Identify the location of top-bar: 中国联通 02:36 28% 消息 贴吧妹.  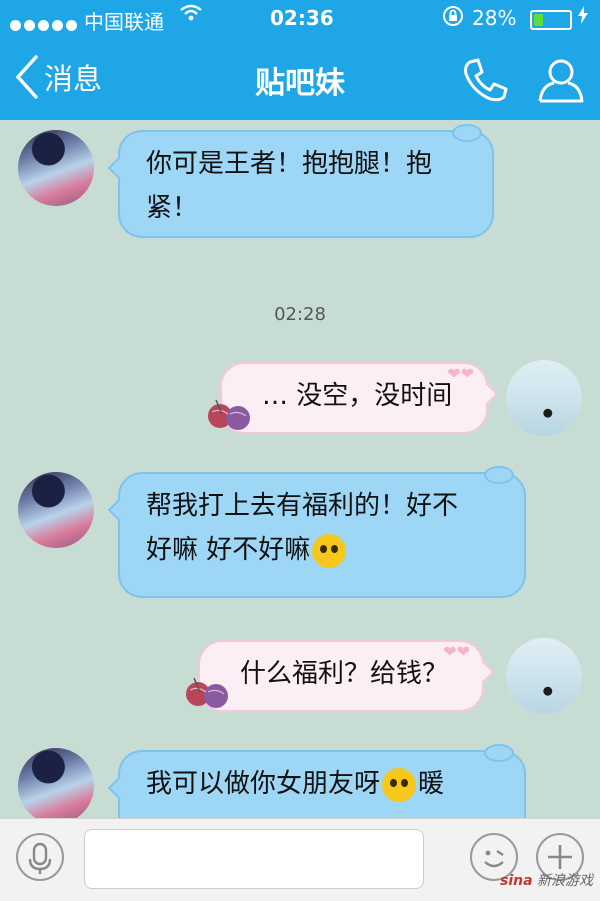
(300, 60).